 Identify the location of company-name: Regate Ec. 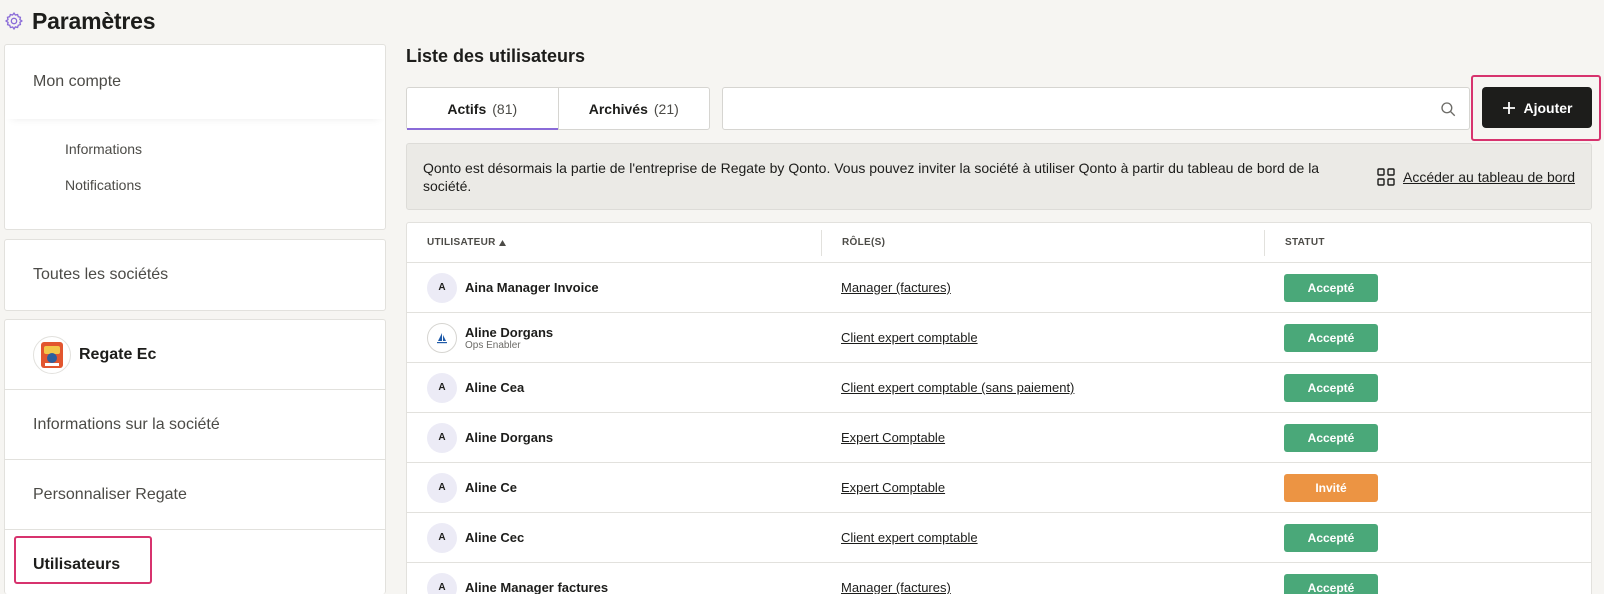
(118, 354).